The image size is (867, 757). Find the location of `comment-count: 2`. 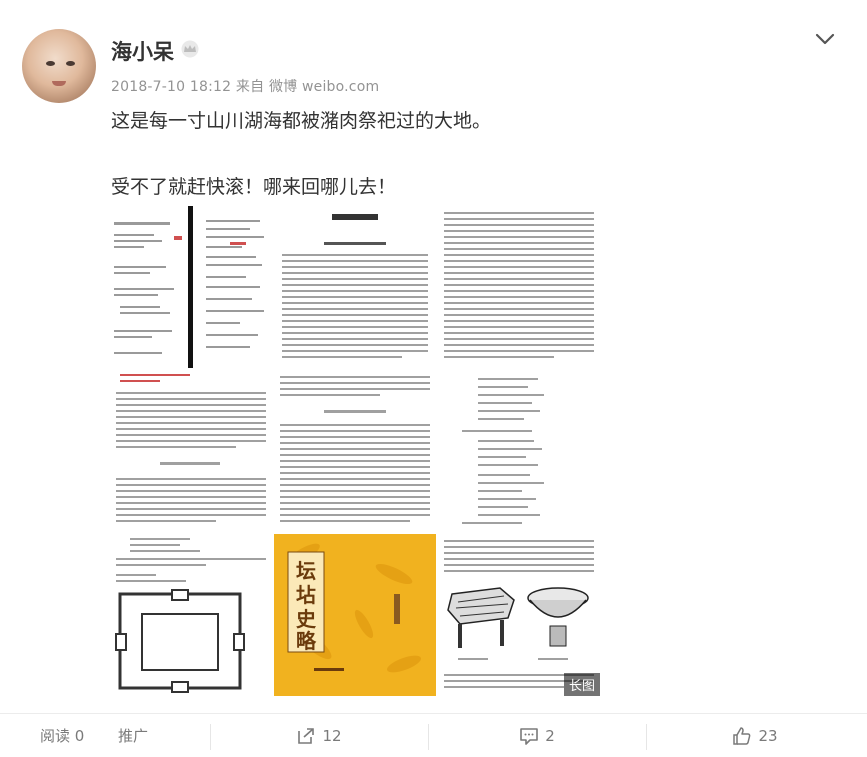

comment-count: 2 is located at coordinates (550, 735).